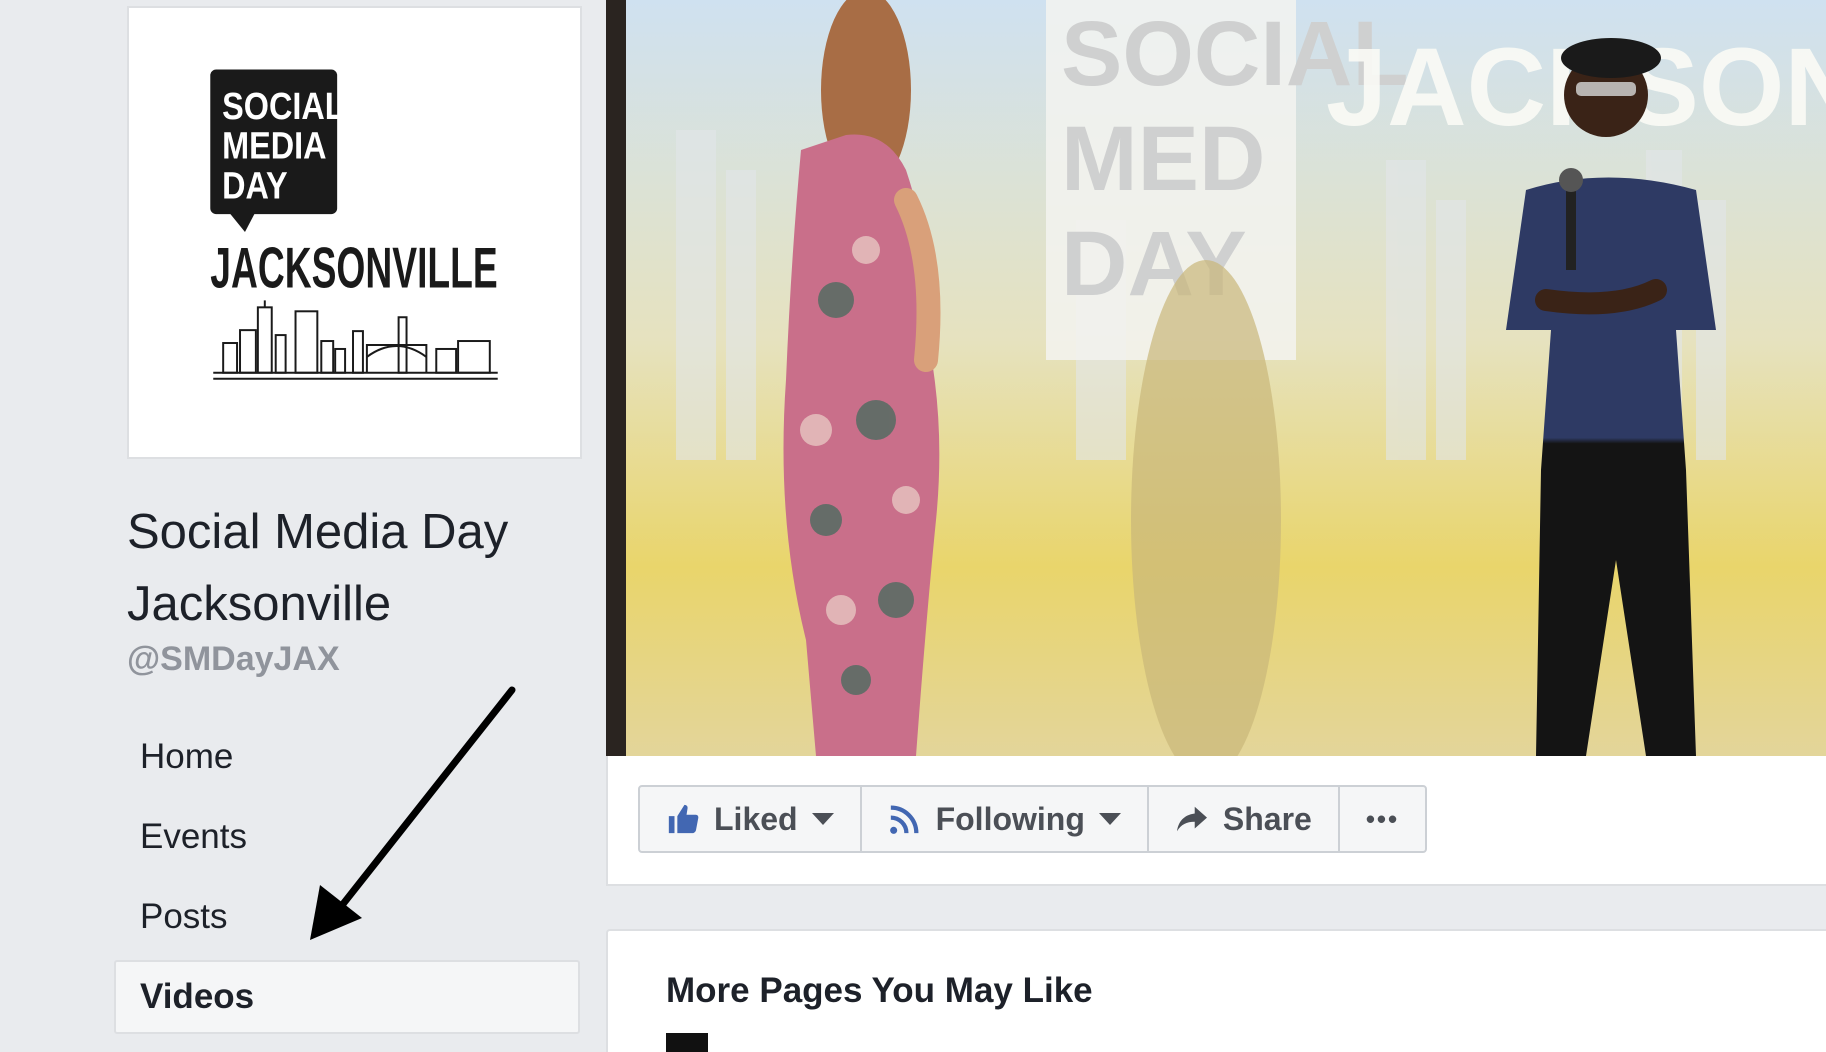 The height and width of the screenshot is (1052, 1826). What do you see at coordinates (1010, 818) in the screenshot?
I see `following-label: Following` at bounding box center [1010, 818].